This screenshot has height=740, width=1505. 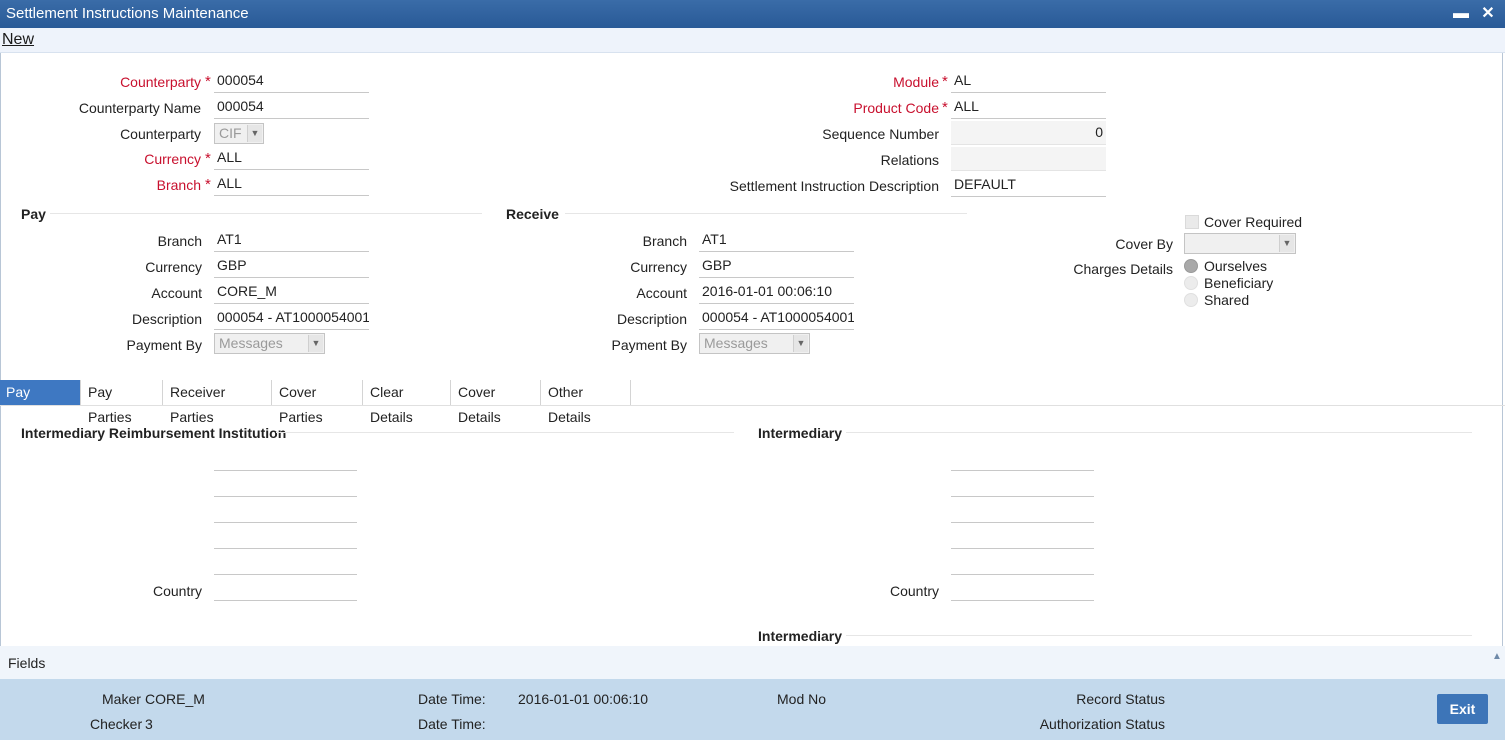 I want to click on left-border, so click(x=0, y=349).